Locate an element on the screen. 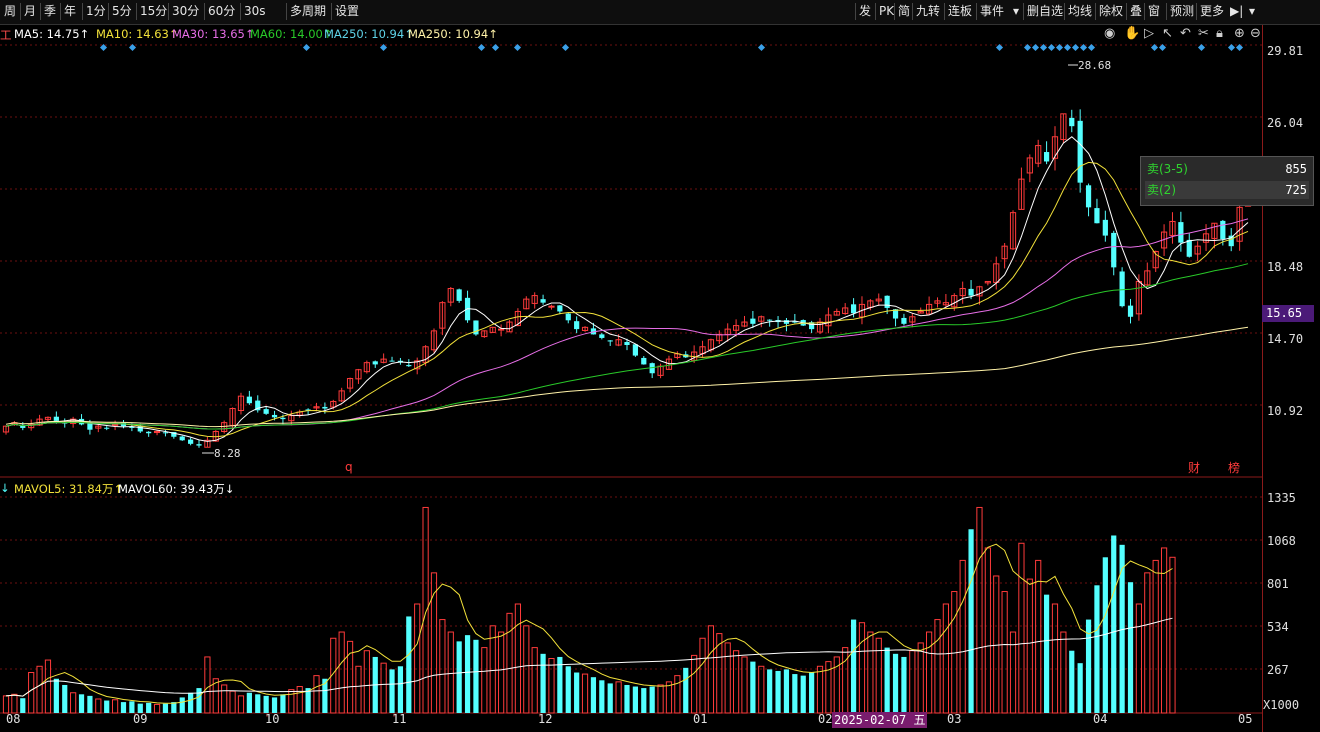  play-icon: ▷ is located at coordinates (1149, 33).